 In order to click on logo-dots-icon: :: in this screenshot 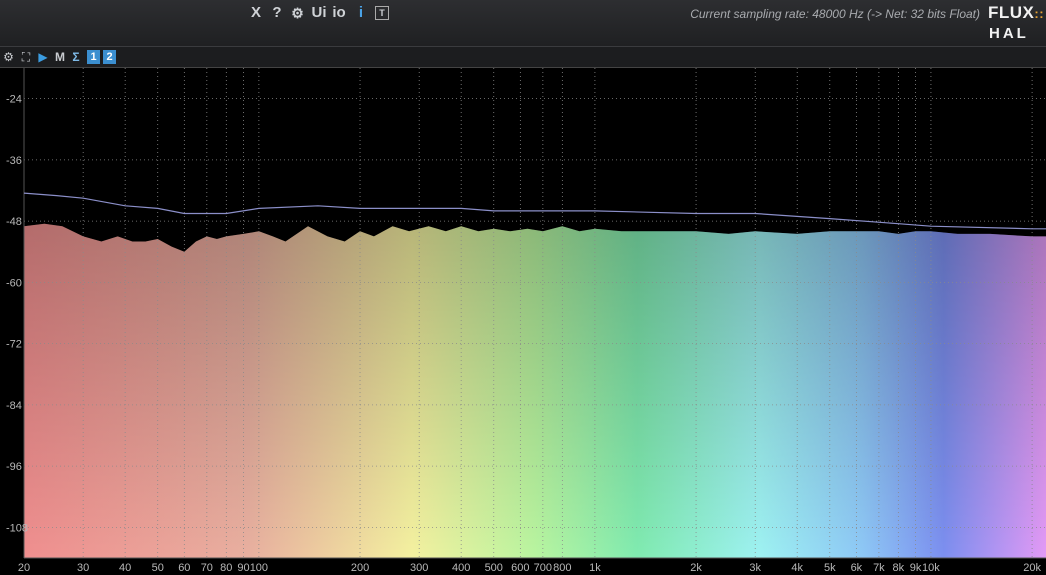, I will do `click(1039, 13)`.